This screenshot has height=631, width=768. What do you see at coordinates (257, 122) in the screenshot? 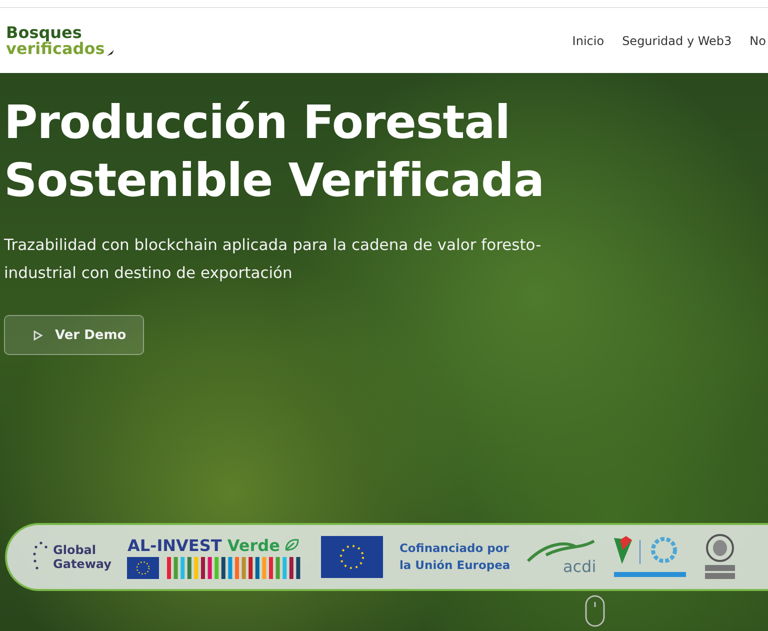
I see `hero-title: Producción Forestal` at bounding box center [257, 122].